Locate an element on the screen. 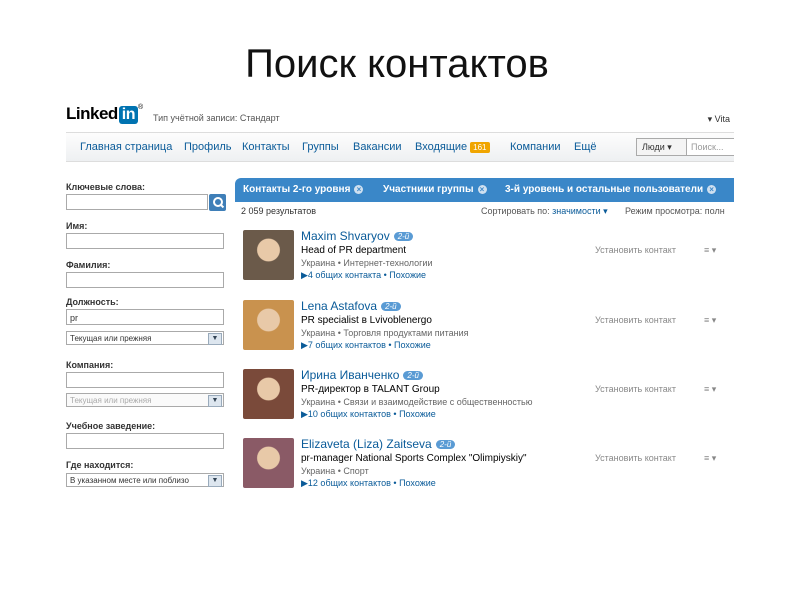  title-scope-select: Текущая или прежняя ▼ is located at coordinates (145, 338).